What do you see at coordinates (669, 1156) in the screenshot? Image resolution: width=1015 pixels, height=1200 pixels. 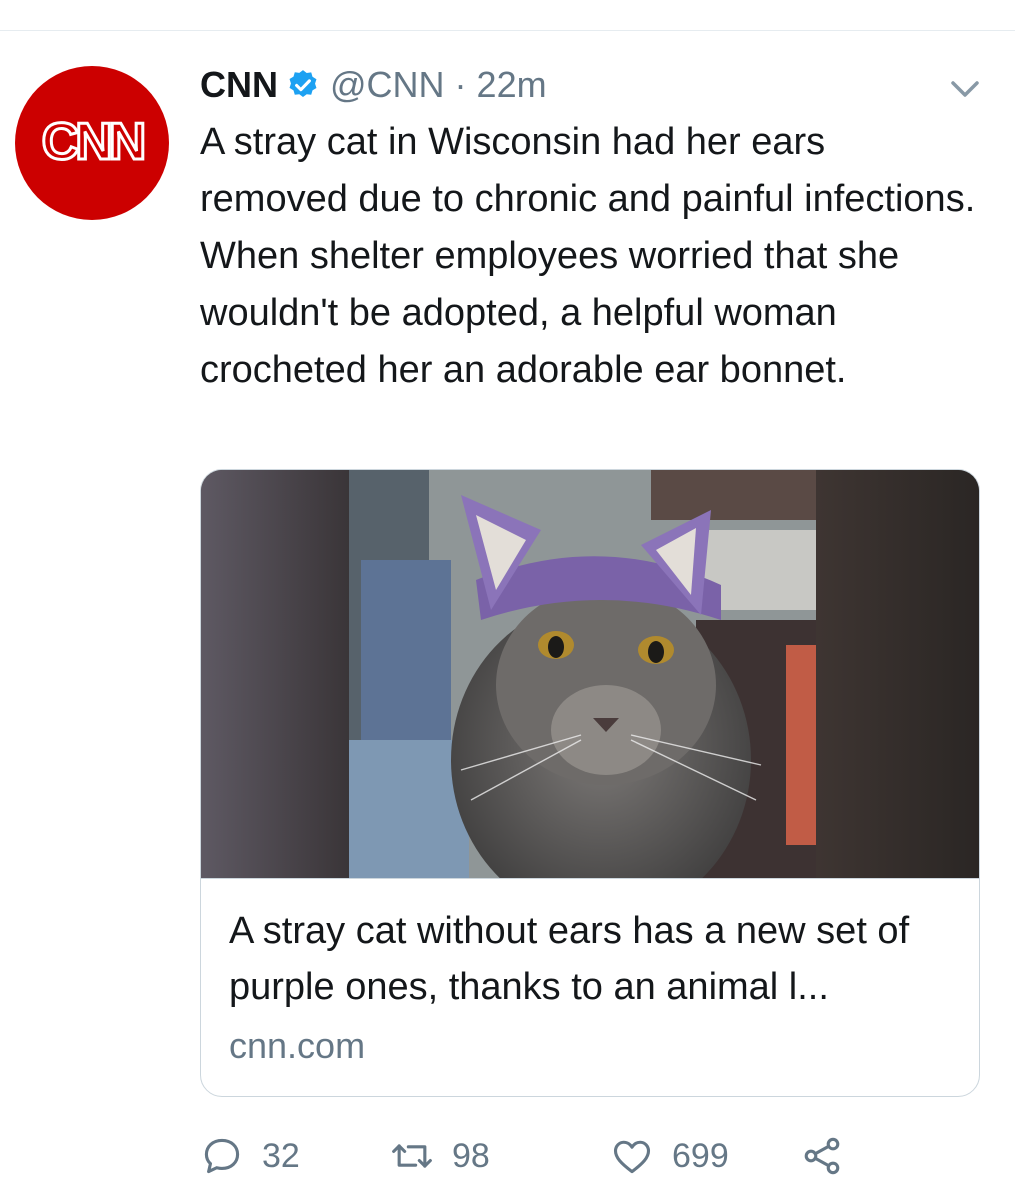 I see `like-button: 699` at bounding box center [669, 1156].